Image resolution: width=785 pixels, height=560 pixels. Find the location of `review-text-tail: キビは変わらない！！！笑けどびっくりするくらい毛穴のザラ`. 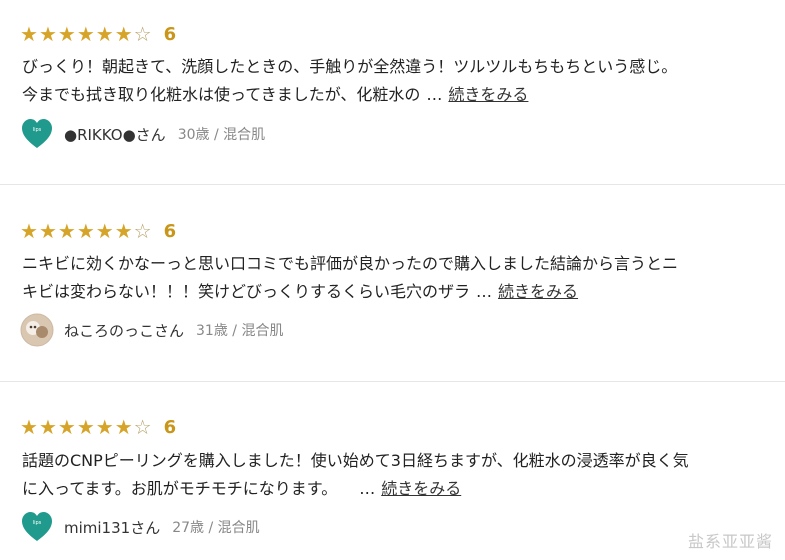

review-text-tail: キビは変わらない！！！笑けどびっくりするくらい毛穴のザラ is located at coordinates (246, 291).